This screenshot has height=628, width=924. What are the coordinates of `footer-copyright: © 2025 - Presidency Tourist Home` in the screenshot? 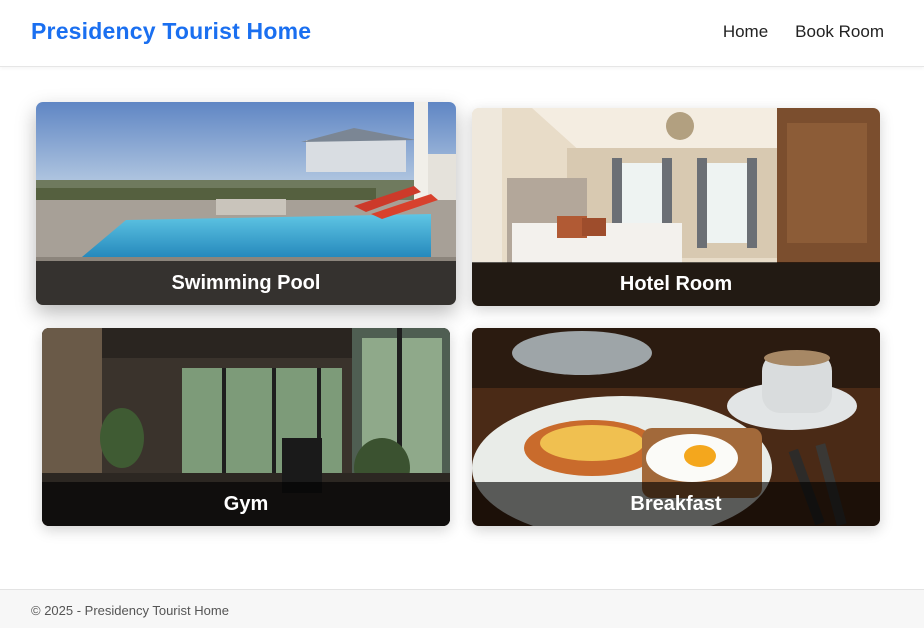 It's located at (130, 610).